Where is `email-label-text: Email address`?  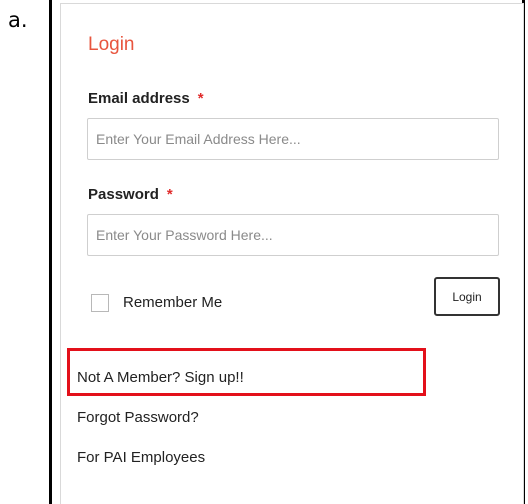
email-label-text: Email address is located at coordinates (139, 98).